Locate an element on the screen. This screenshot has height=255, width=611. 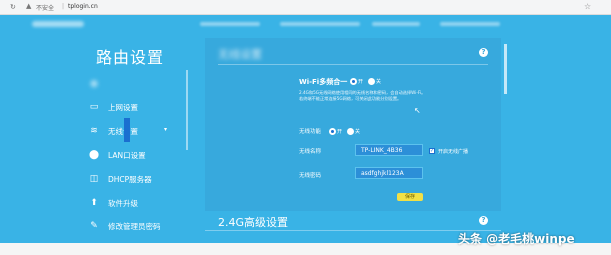
sidebar-item-label: LAN口设置 is located at coordinates (127, 155).